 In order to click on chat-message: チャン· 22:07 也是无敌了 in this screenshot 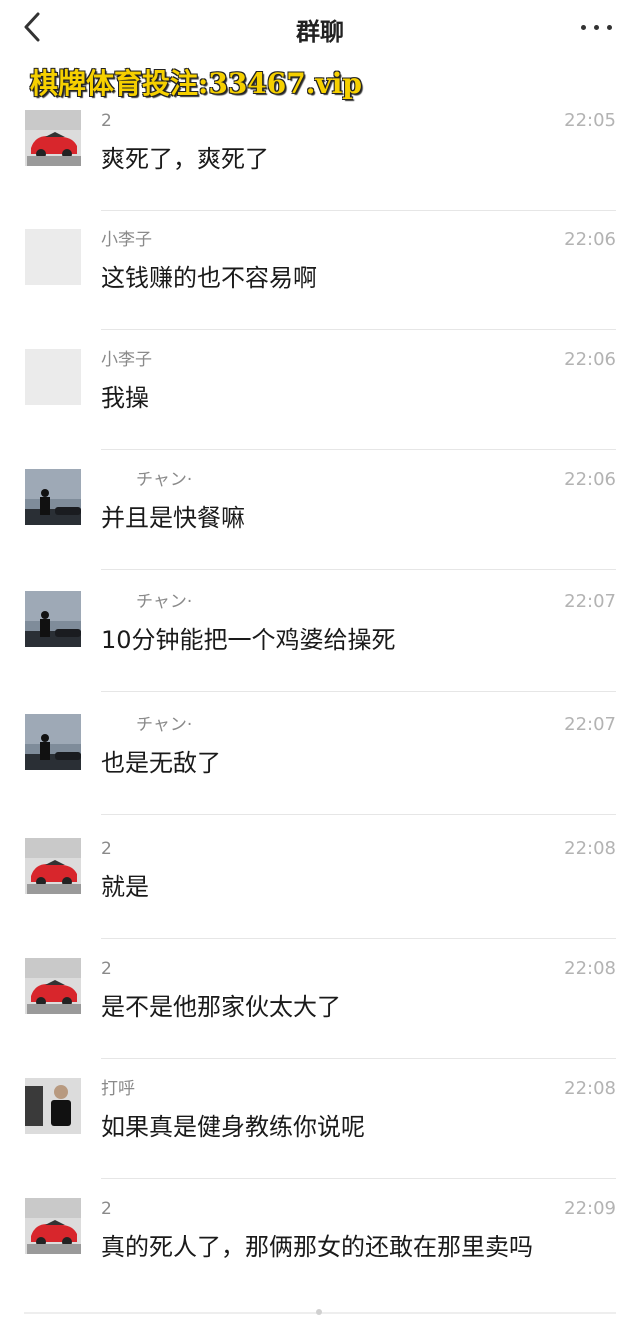, I will do `click(320, 774)`.